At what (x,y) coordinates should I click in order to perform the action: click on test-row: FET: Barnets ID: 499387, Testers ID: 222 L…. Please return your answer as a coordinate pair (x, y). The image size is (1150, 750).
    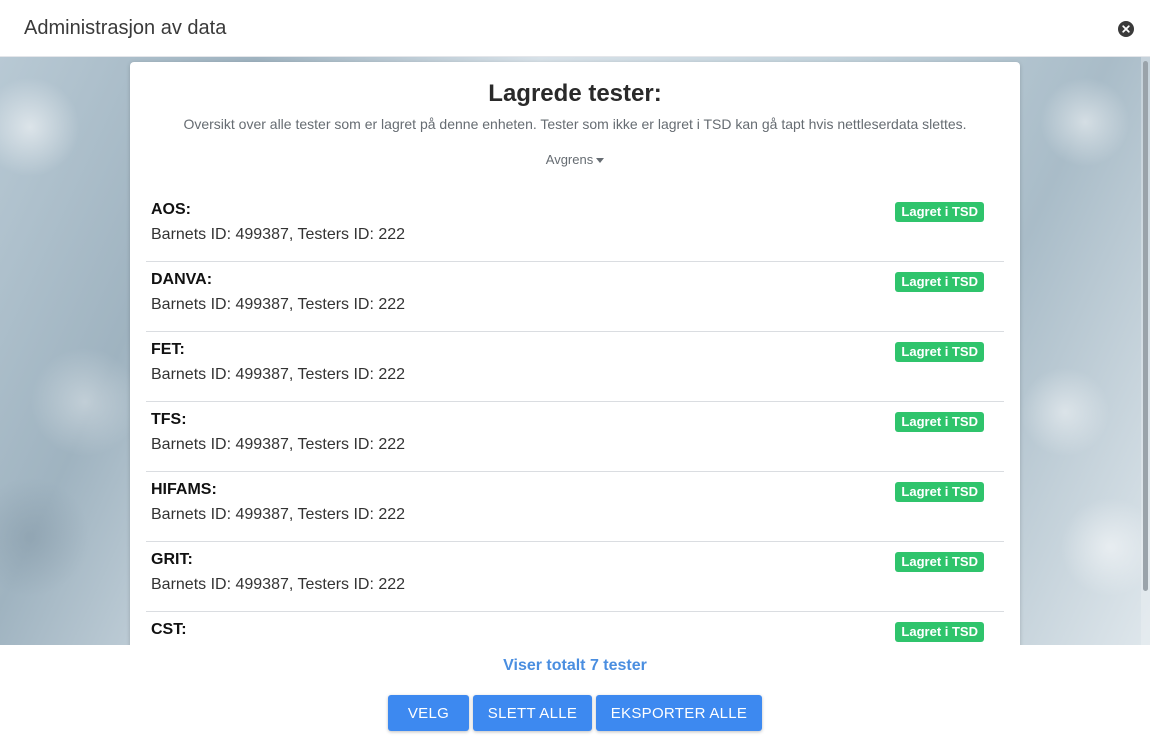
    Looking at the image, I should click on (575, 367).